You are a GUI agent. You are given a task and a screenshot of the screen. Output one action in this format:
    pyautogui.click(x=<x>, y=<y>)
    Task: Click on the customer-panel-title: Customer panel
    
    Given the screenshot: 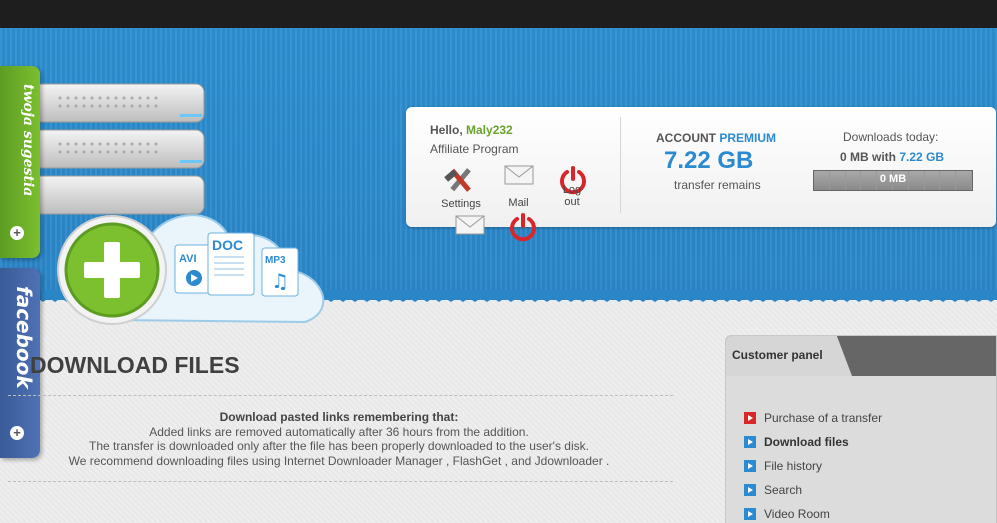 What is the action you would take?
    pyautogui.click(x=777, y=355)
    